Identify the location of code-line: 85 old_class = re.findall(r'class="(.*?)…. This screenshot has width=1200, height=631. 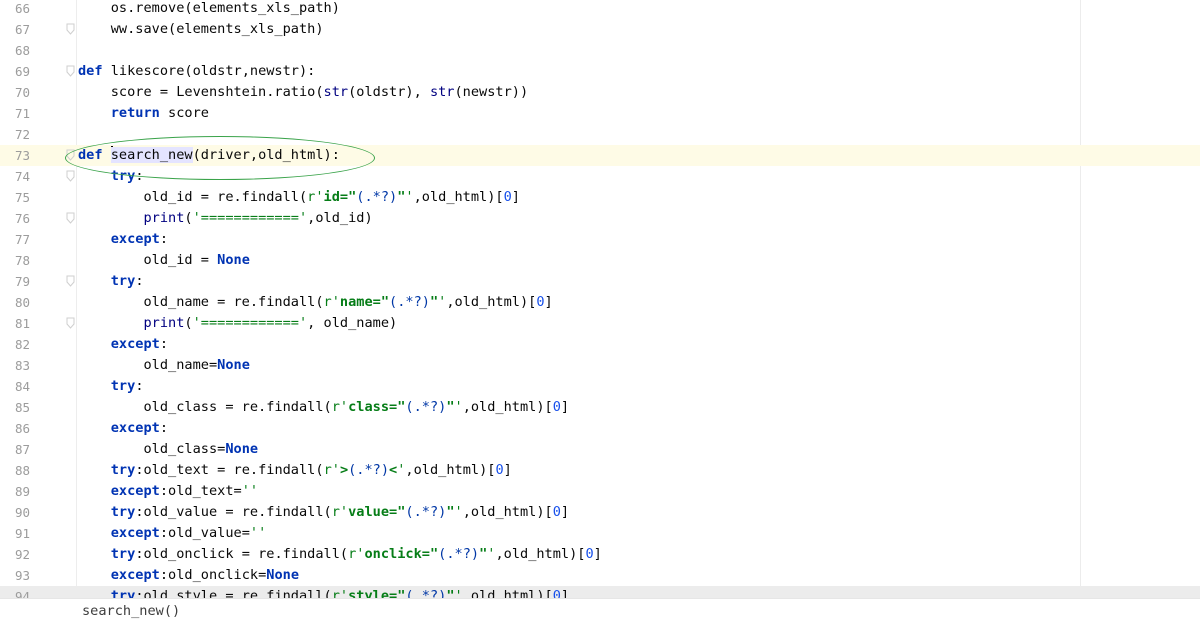
(600, 407).